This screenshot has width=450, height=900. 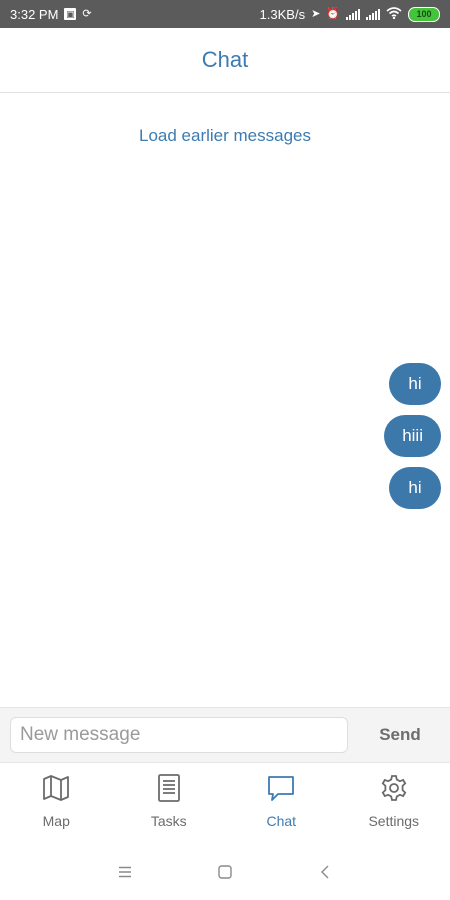 I want to click on menu-icon, so click(x=125, y=872).